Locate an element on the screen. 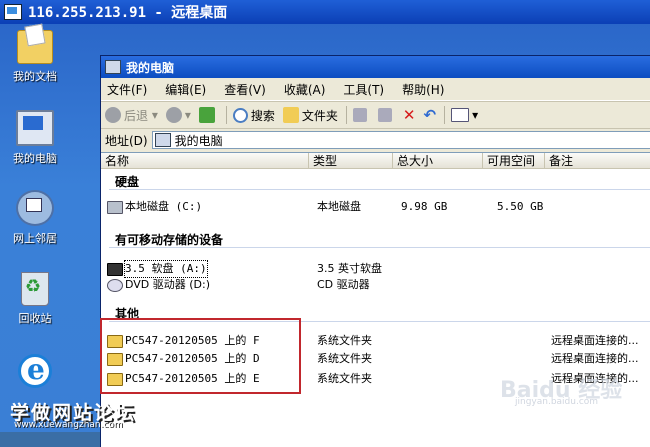 The width and height of the screenshot is (650, 447). up-folder-icon is located at coordinates (206, 115).